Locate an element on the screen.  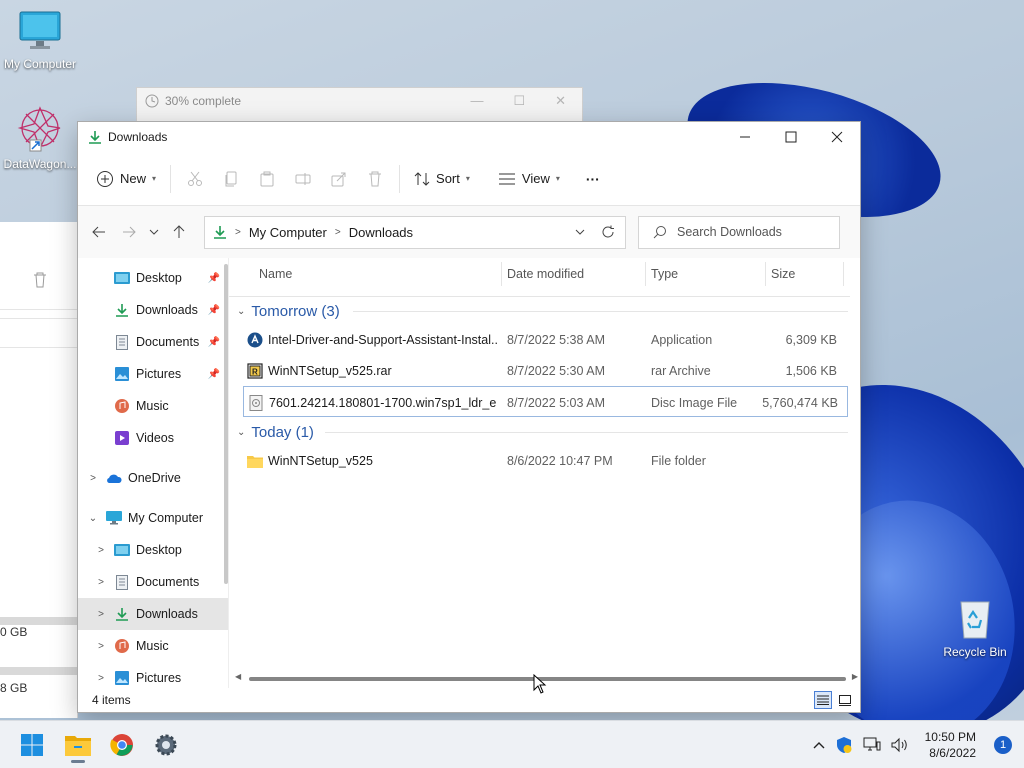
sidebar-item-desktop: Desktop 📌 is located at coordinates (153, 278).